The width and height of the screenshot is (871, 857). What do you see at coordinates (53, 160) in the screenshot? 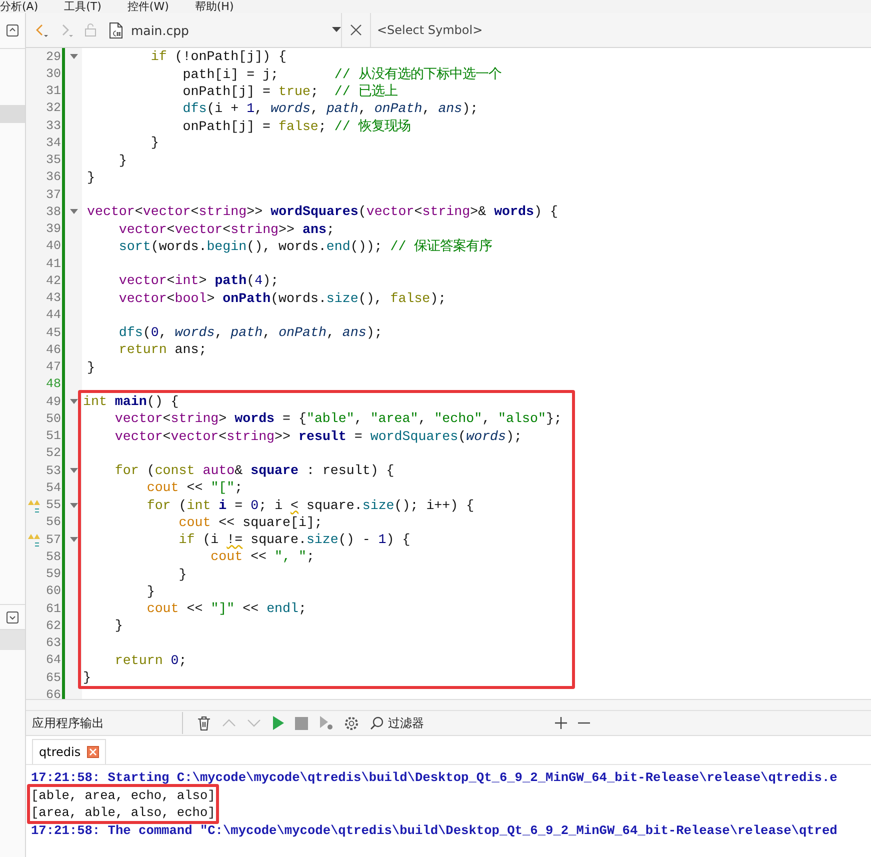
I see `line-number: 35` at bounding box center [53, 160].